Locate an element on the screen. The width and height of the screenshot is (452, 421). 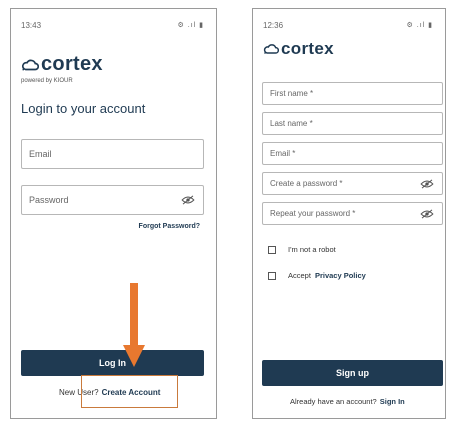
have-account-text: Already have an account? is located at coordinates (333, 401).